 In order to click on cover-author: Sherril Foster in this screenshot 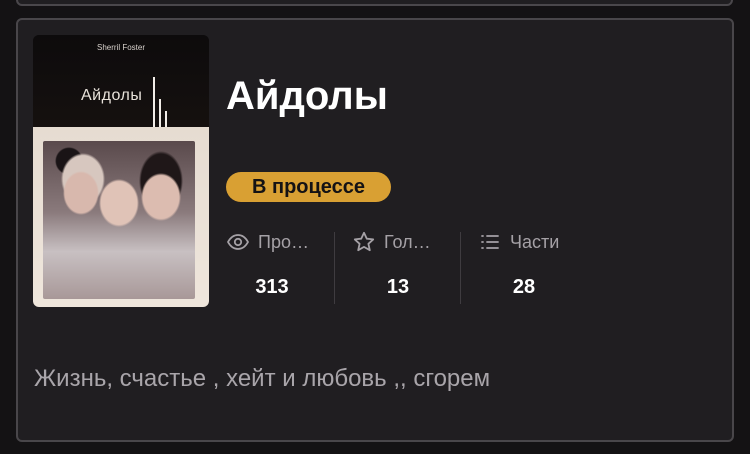, I will do `click(120, 47)`.